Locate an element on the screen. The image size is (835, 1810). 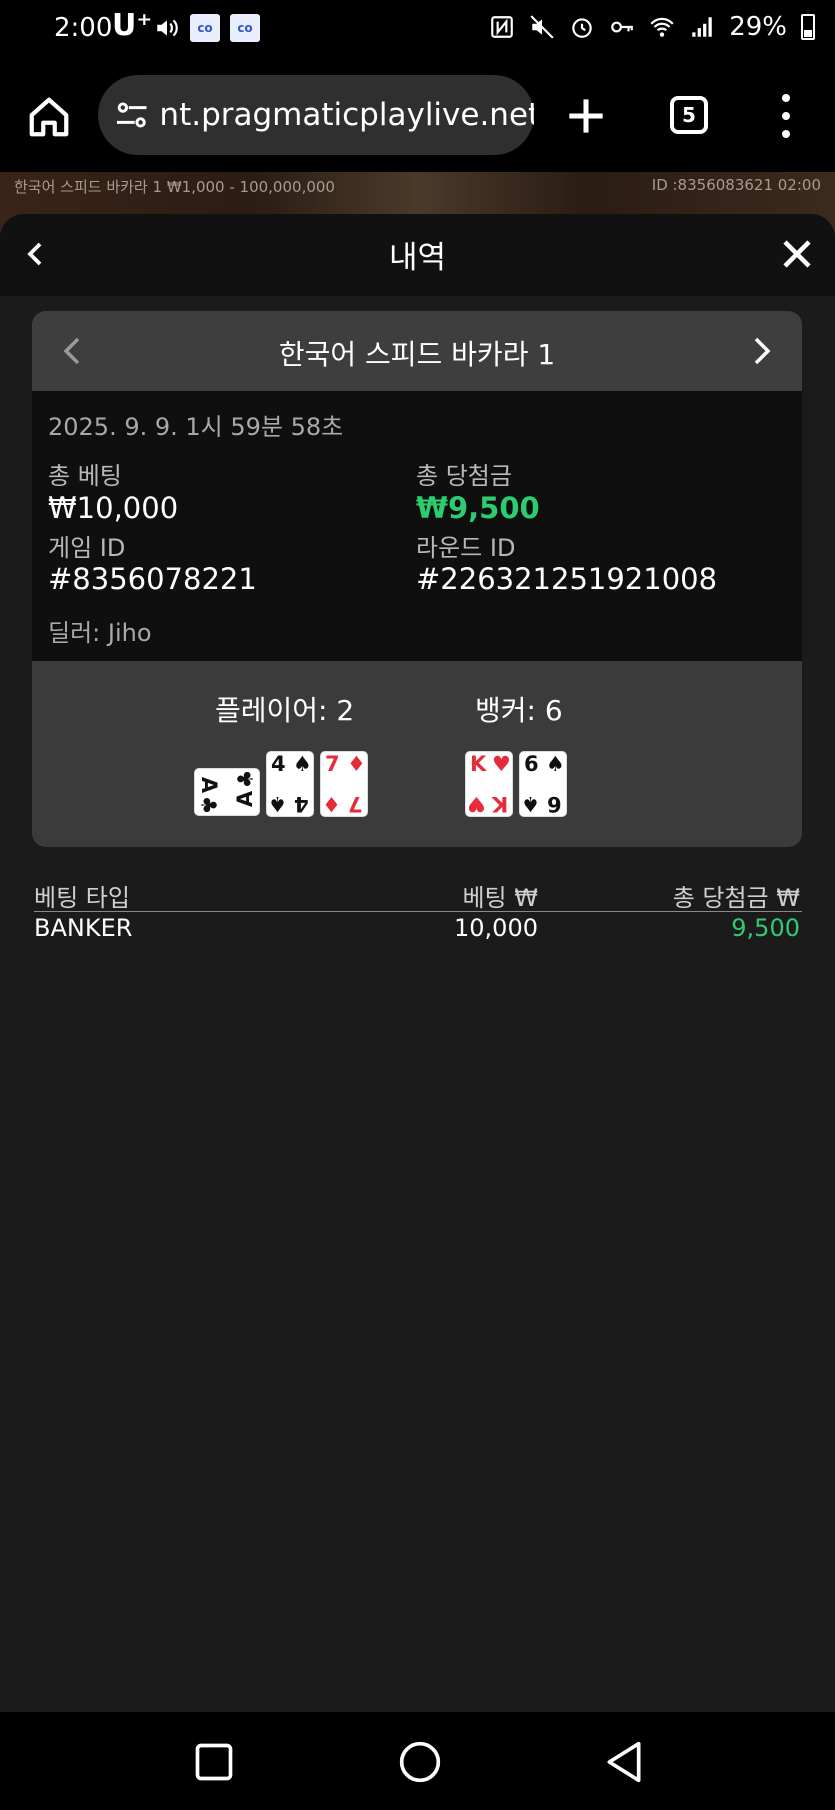
clock: 2:00 is located at coordinates (83, 28).